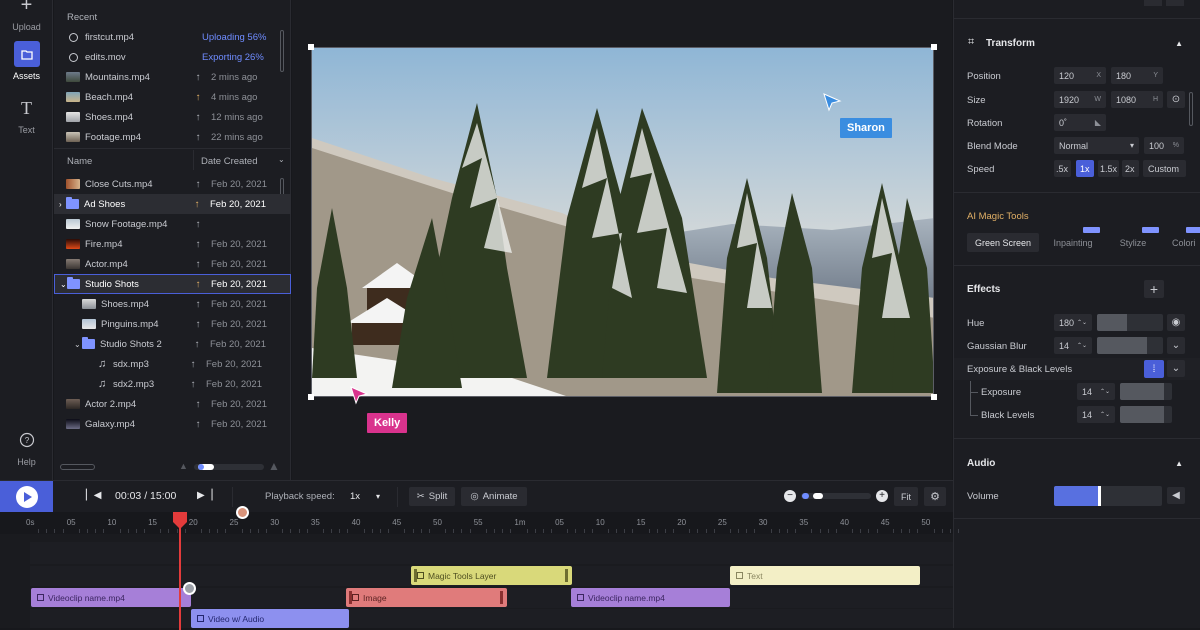 Image resolution: width=1200 pixels, height=630 pixels. I want to click on hue-field: 180 ⌃⌄, so click(1073, 322).